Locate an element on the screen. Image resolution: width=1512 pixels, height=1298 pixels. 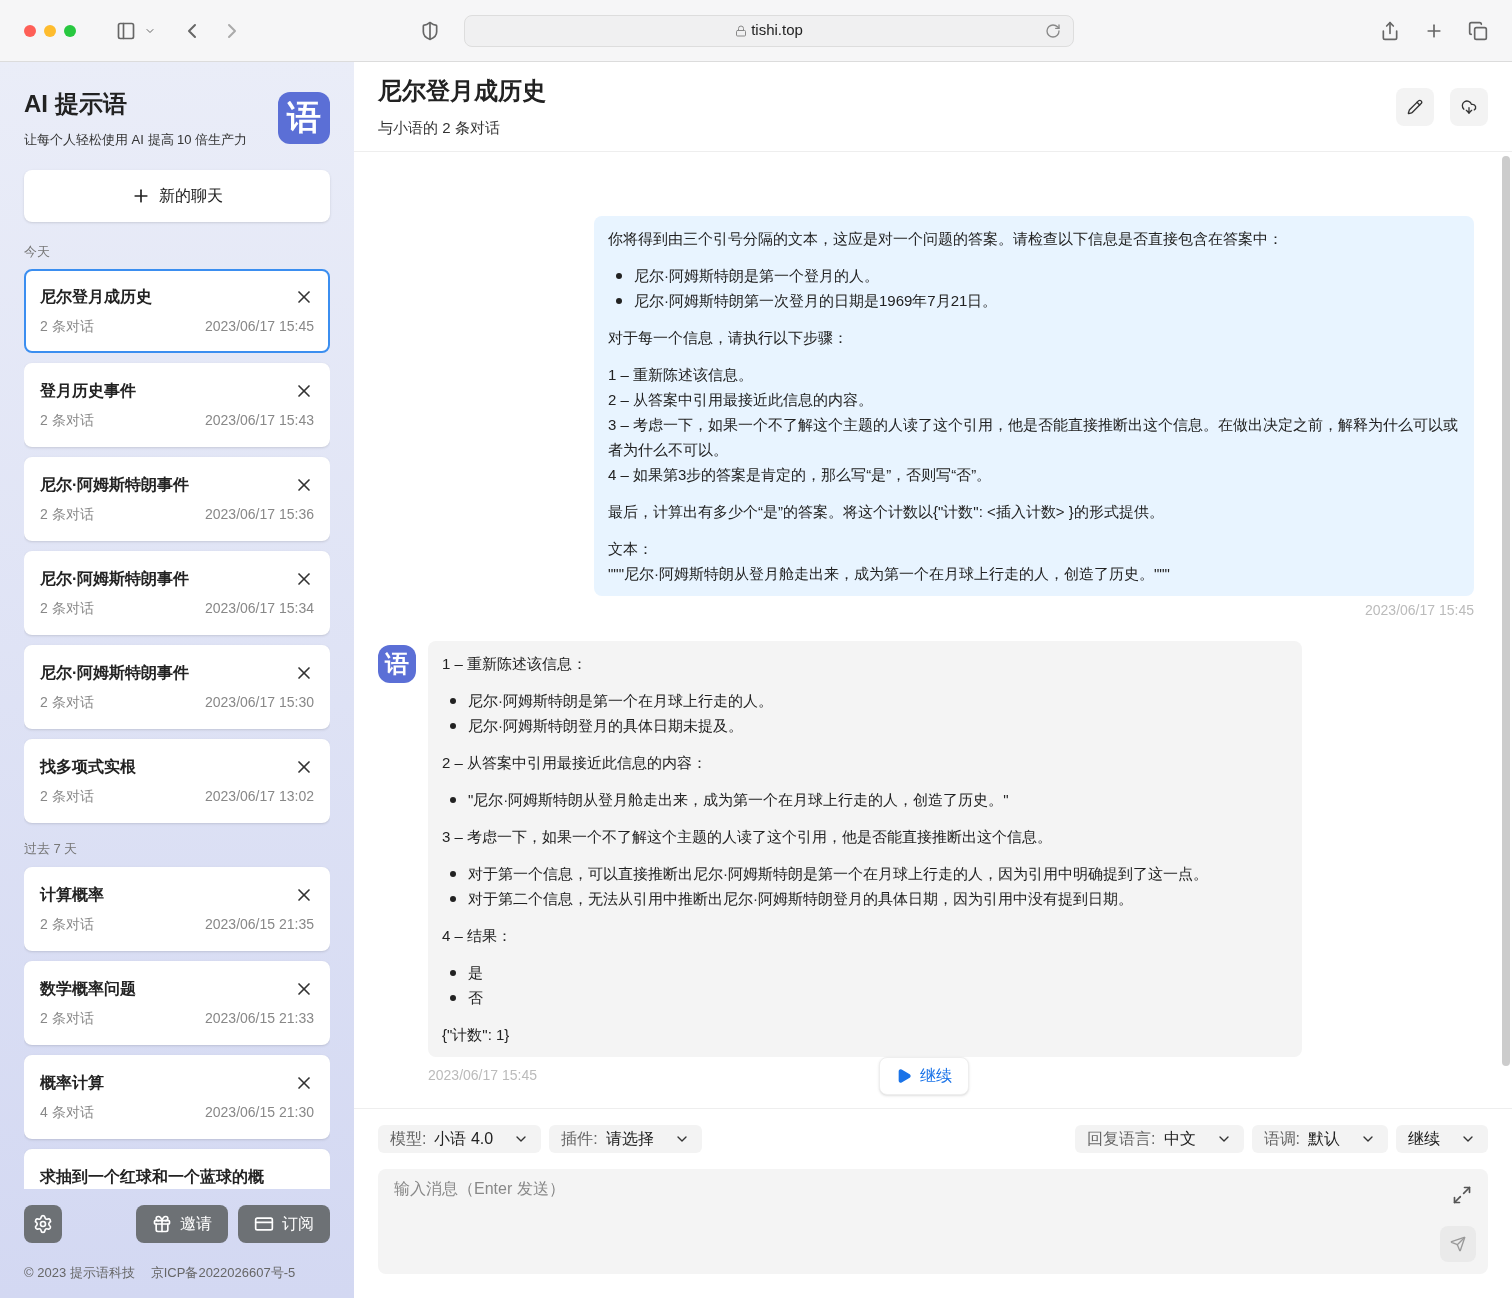
chat-item-time: 2023/06/17 15:34 is located at coordinates (259, 608).